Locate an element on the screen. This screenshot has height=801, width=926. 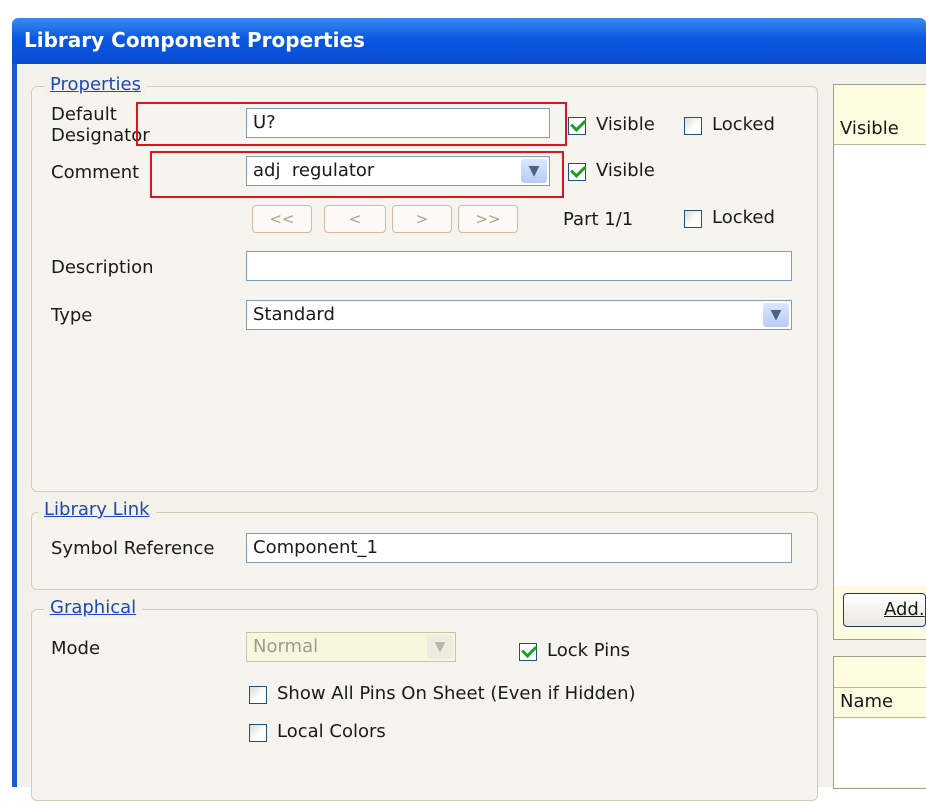
designator-input: U? is located at coordinates (398, 123).